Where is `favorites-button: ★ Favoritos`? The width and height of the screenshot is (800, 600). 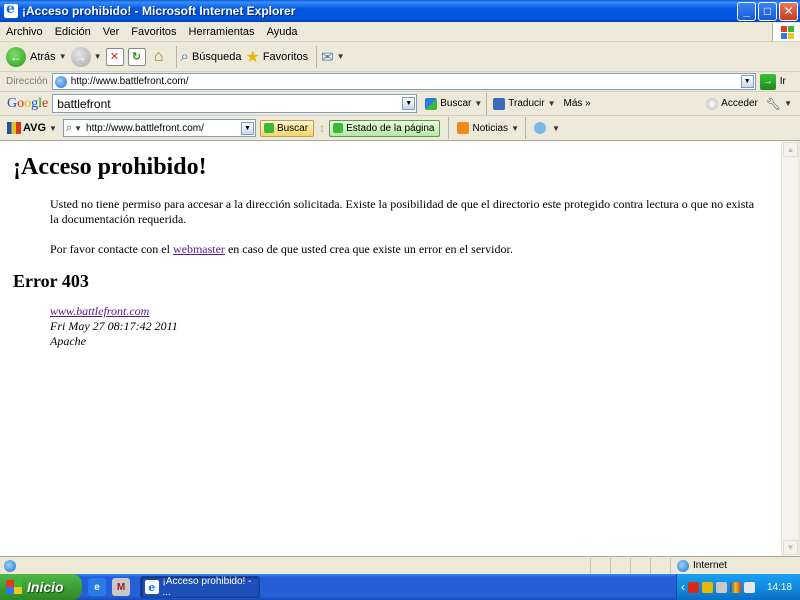 favorites-button: ★ Favoritos is located at coordinates (276, 57).